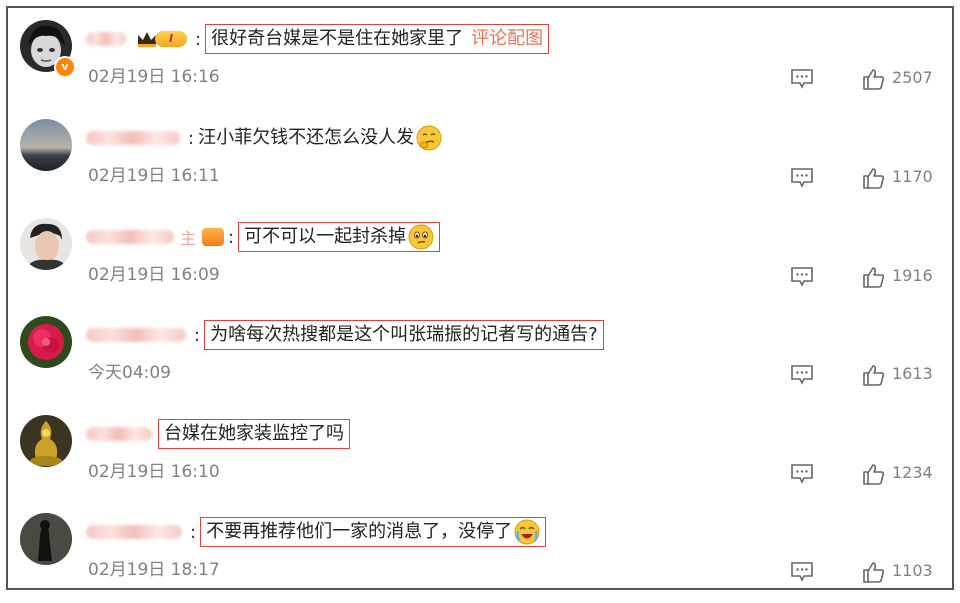  I want to click on comment-time: 02月19日 16:10, so click(154, 472).